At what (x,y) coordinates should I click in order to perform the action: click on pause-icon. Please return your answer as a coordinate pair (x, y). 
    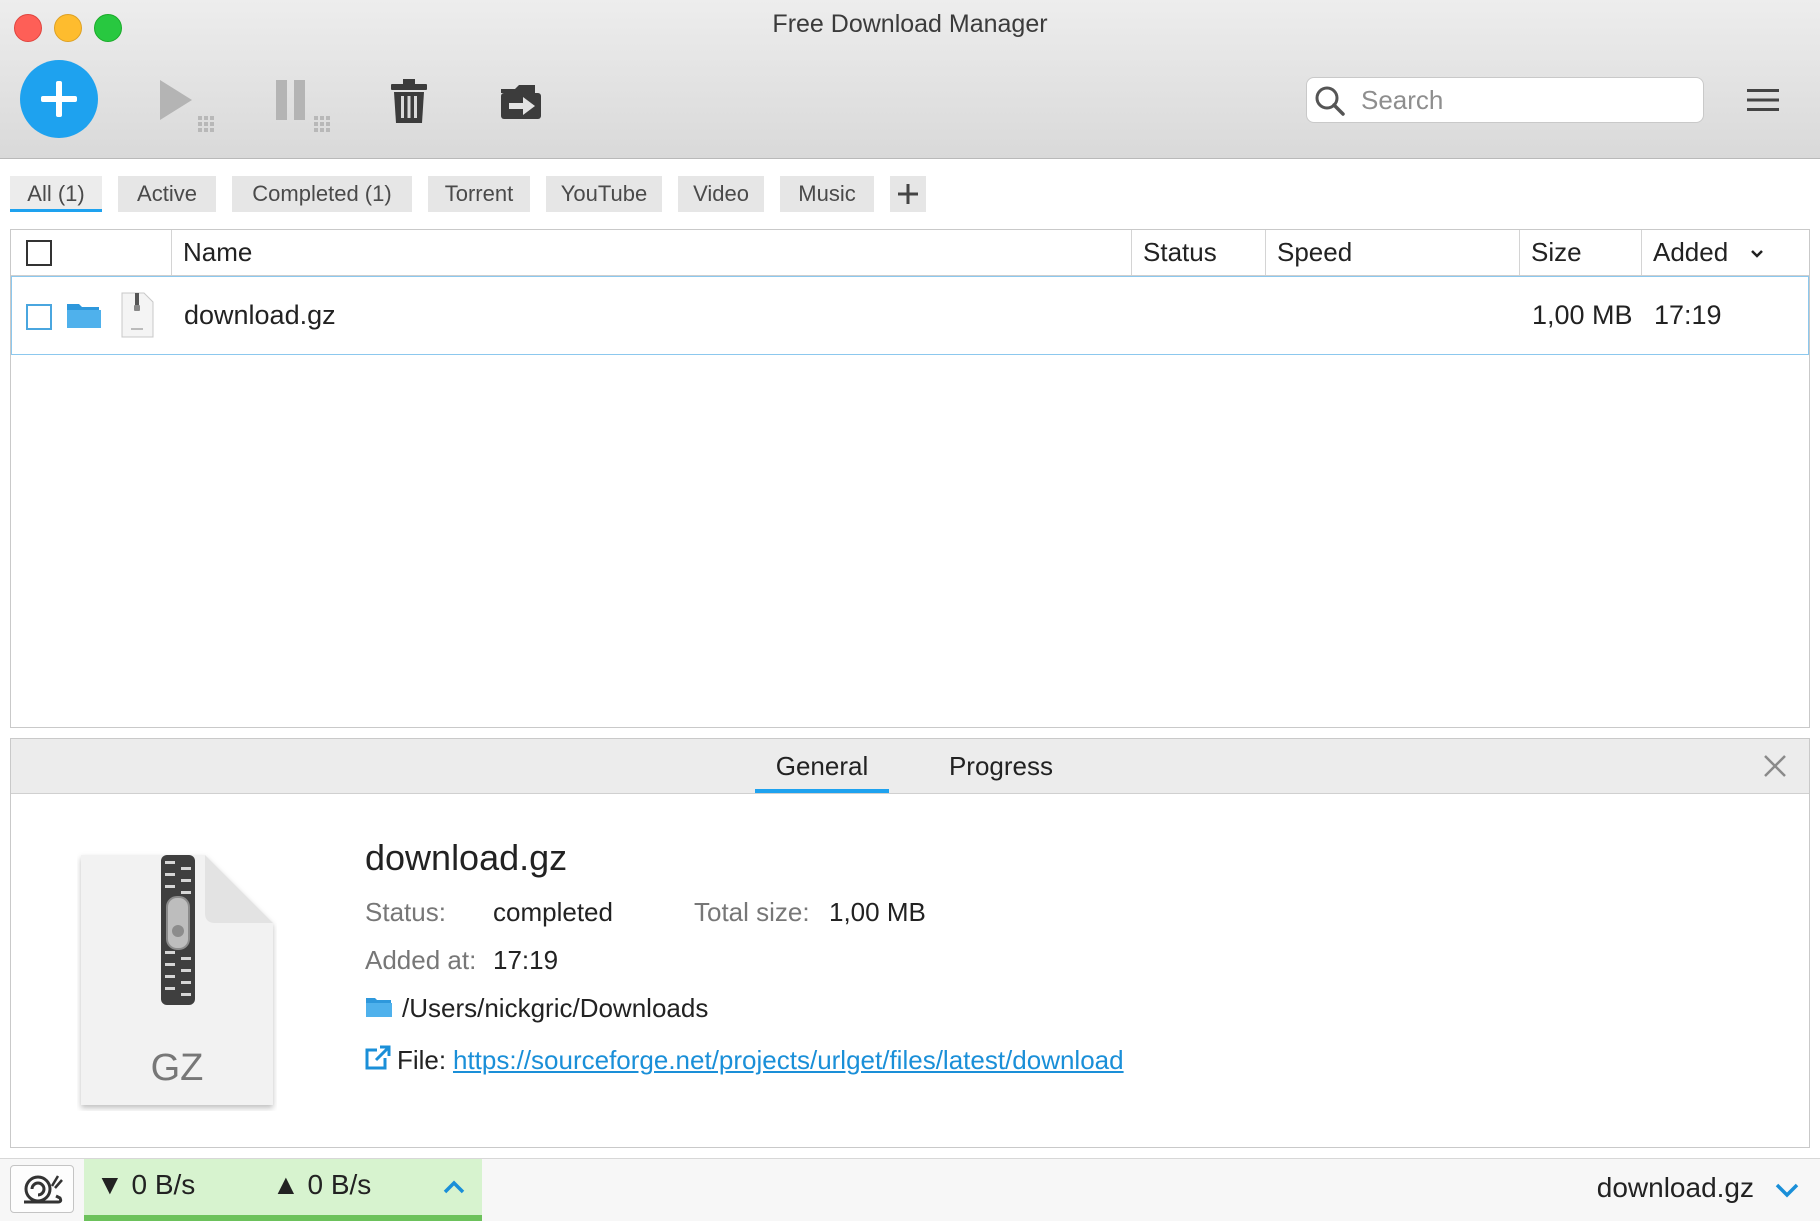
    Looking at the image, I should click on (303, 106).